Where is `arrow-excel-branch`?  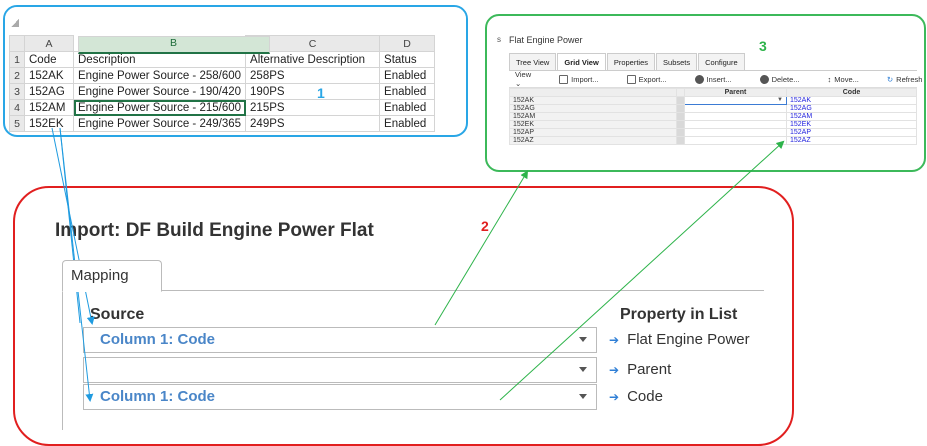 arrow-excel-branch is located at coordinates (70, 225).